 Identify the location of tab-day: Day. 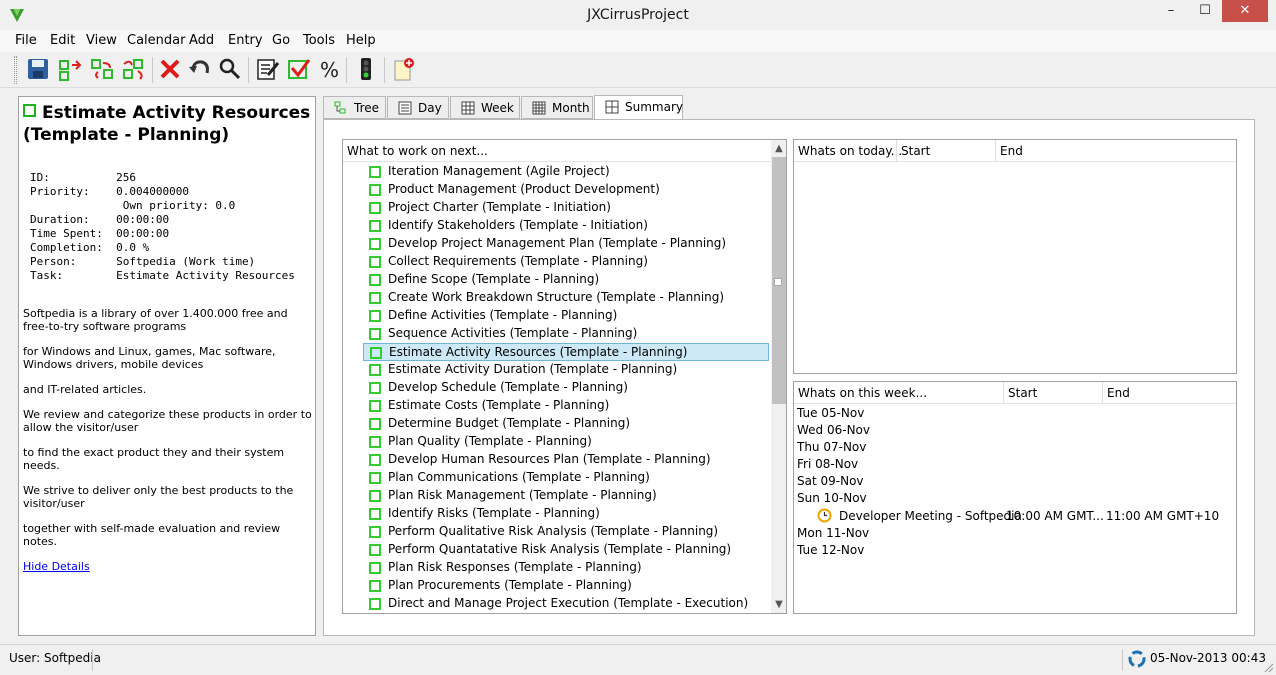
(418, 107).